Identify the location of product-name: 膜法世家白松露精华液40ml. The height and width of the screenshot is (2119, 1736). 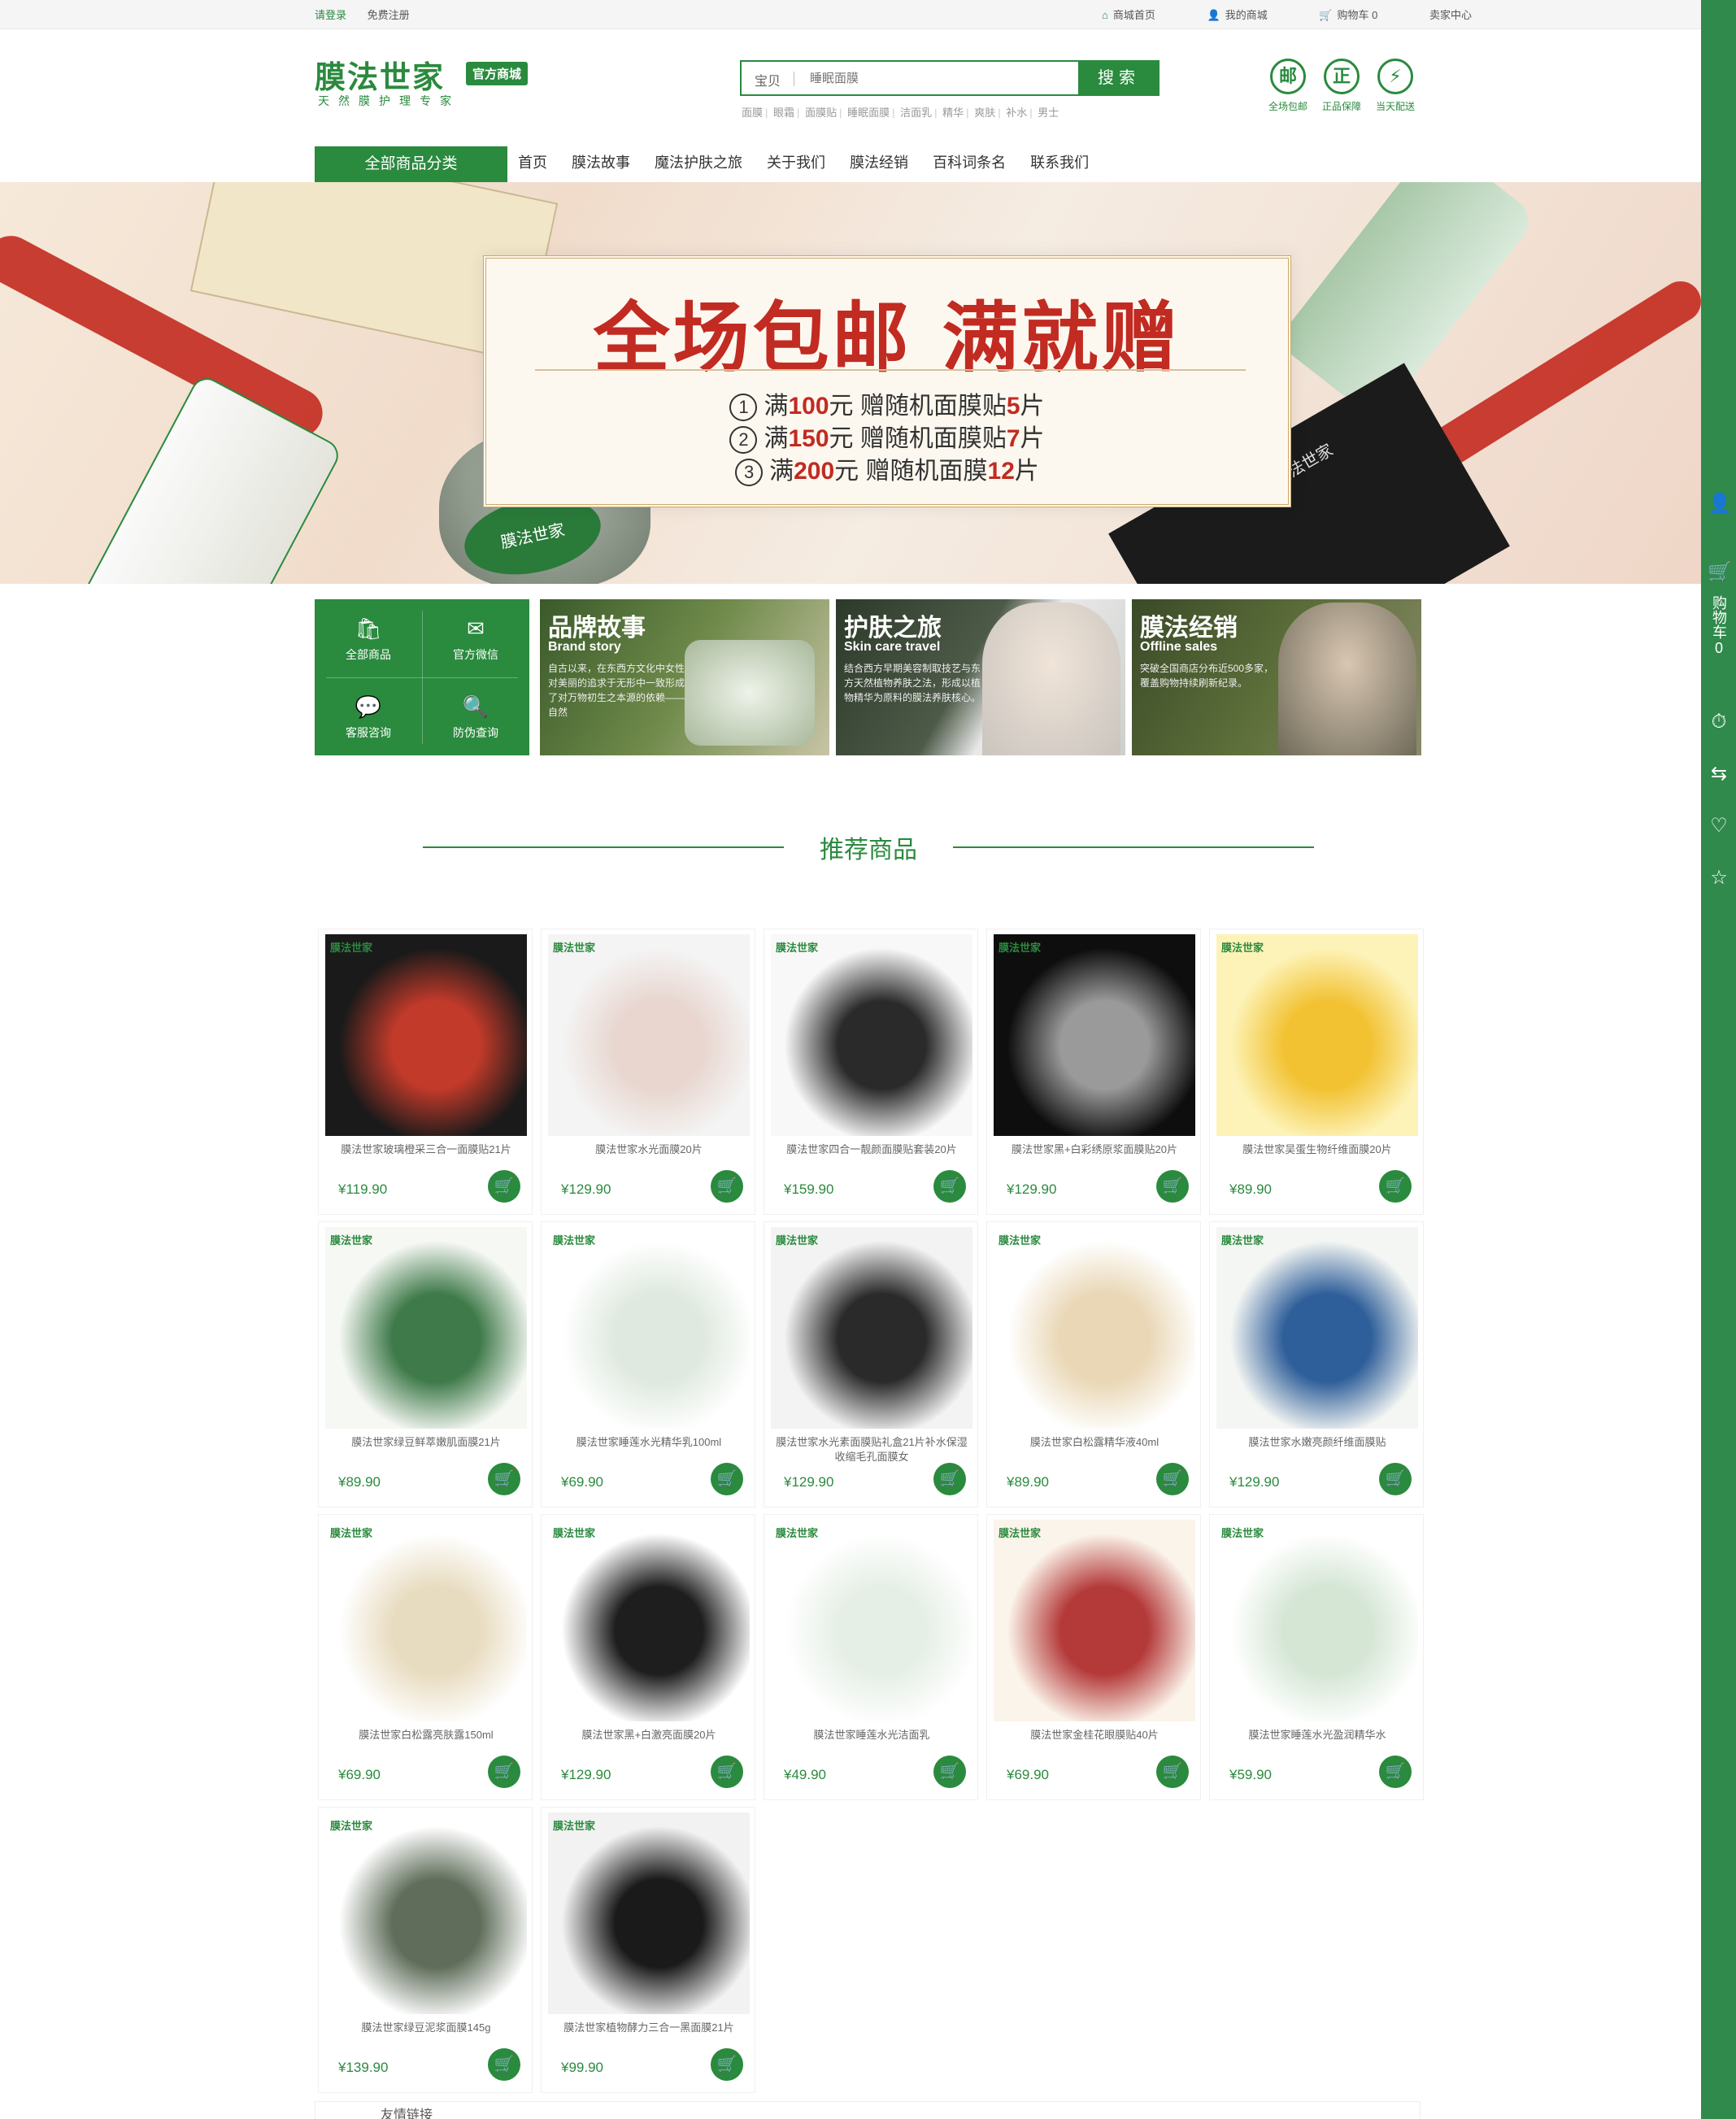
(1094, 1442).